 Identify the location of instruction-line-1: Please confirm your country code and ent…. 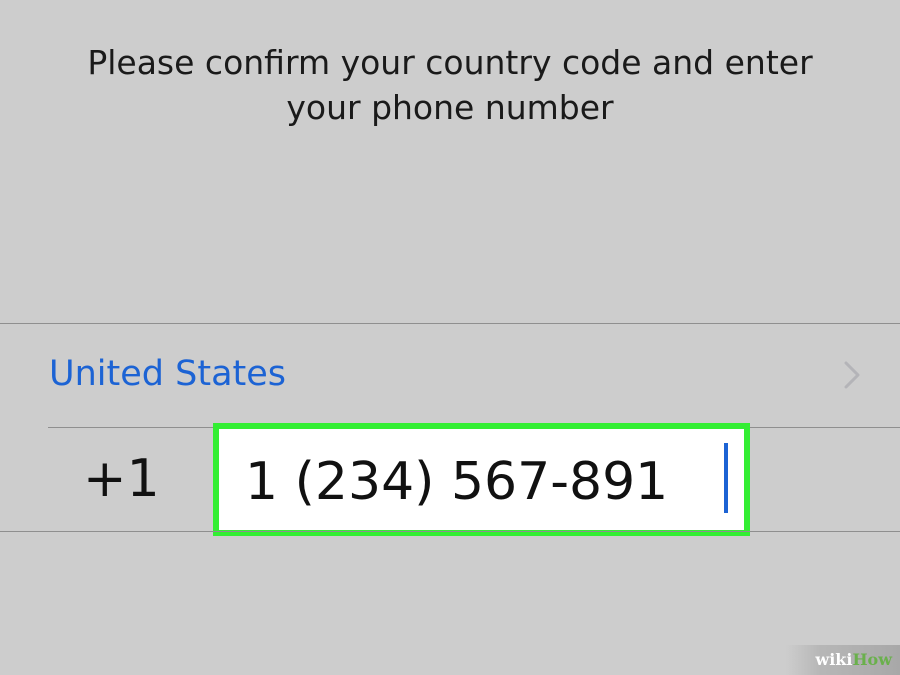
(450, 62).